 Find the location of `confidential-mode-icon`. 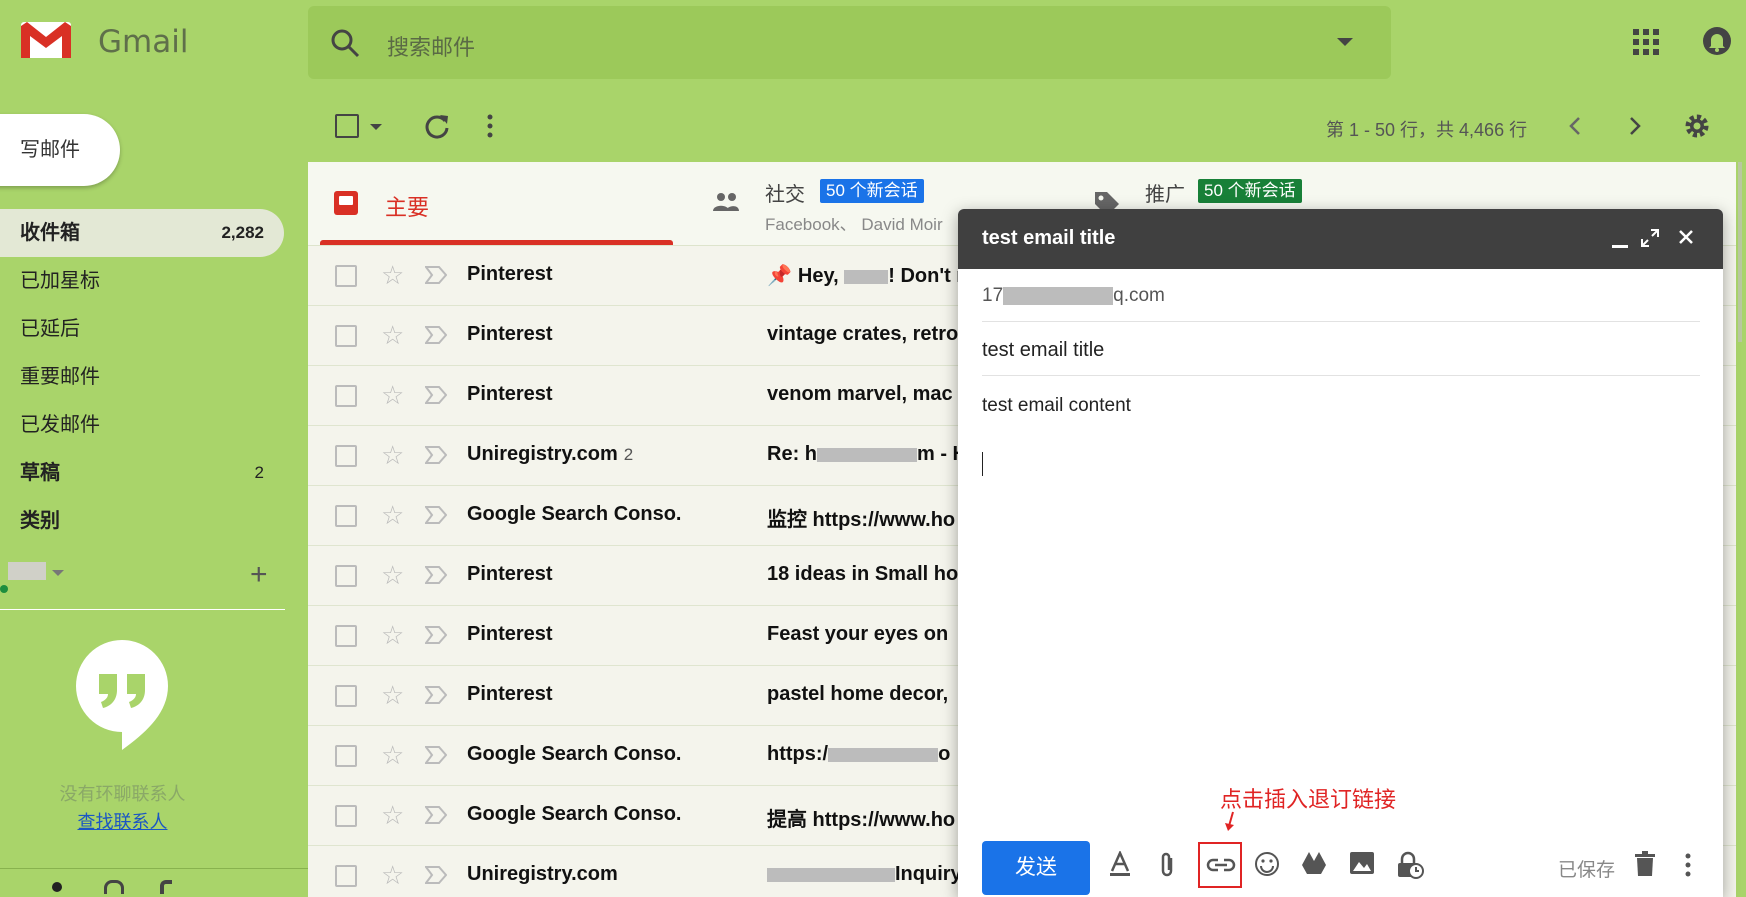

confidential-mode-icon is located at coordinates (1410, 865).